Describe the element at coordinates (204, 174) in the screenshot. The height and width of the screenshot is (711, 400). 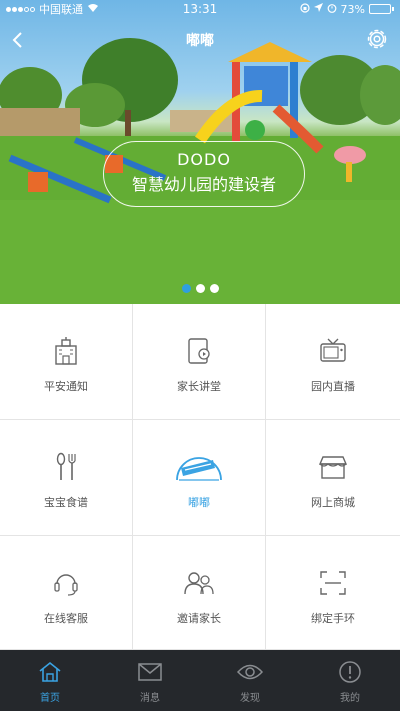
I see `hero-caption: DODO 智慧幼儿园的建设者` at that location.